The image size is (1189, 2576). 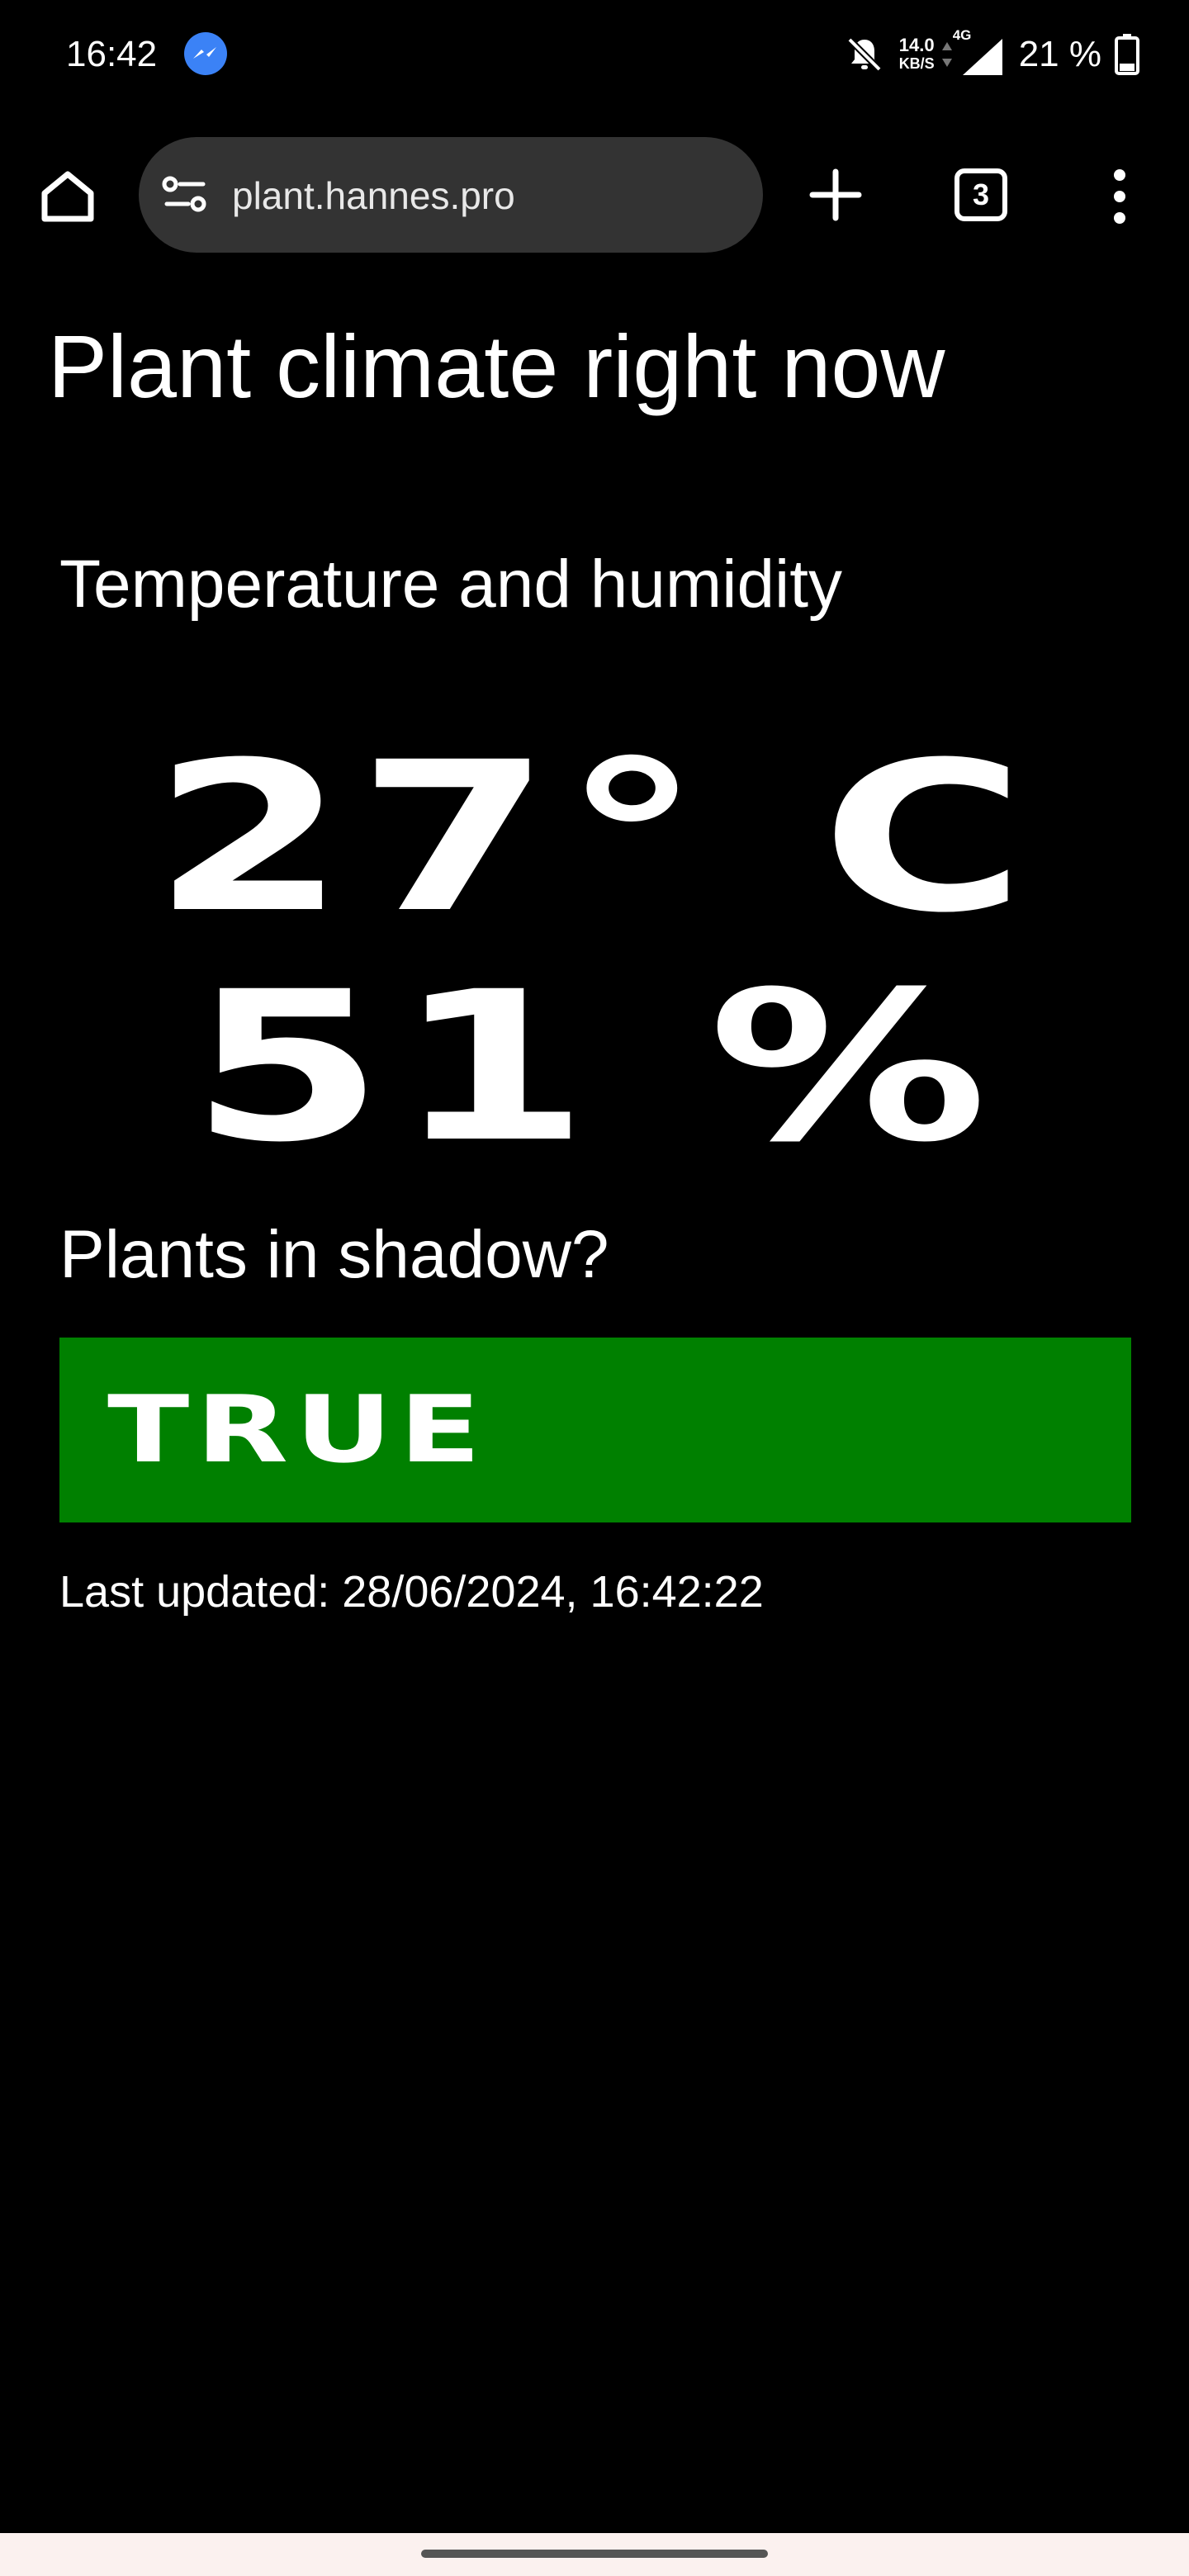 I want to click on network-speed: 14.0 KB/S, so click(x=917, y=54).